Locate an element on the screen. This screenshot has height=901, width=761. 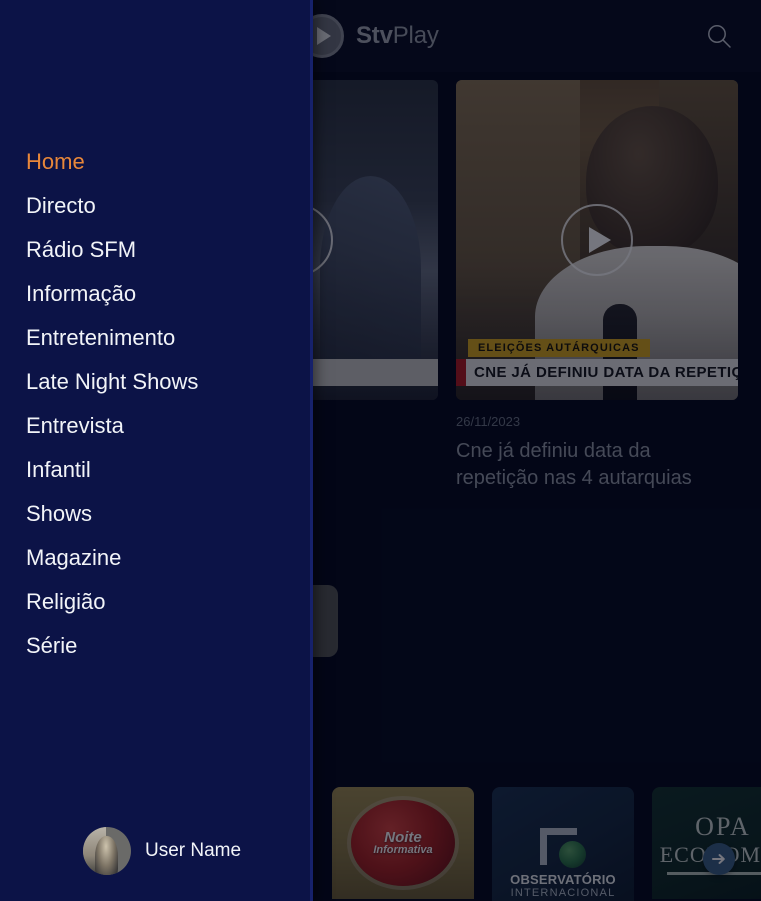
shelf-card-label: Noite Informativa is located at coordinates (403, 842).